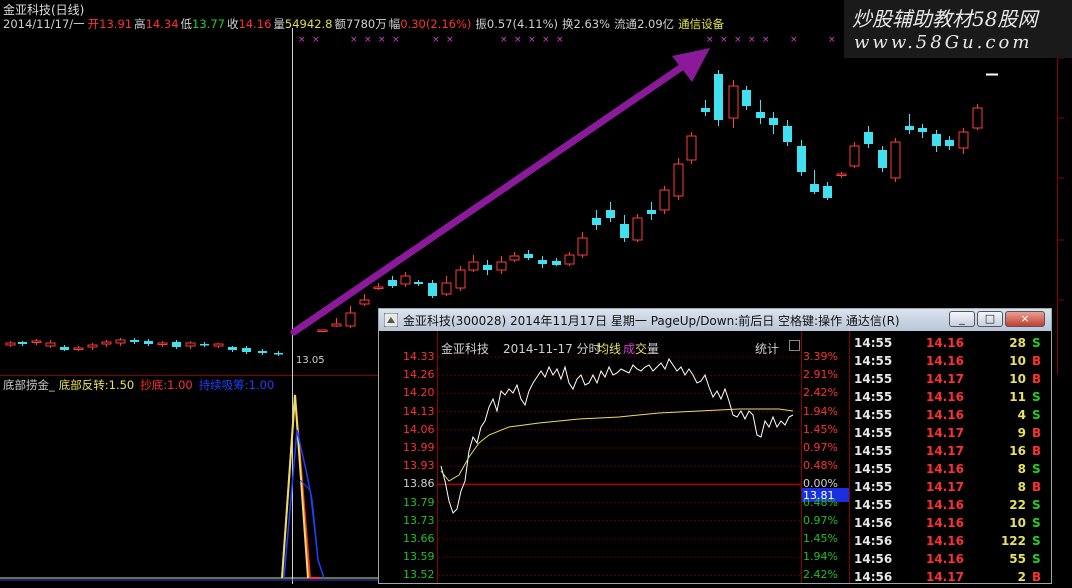  Describe the element at coordinates (522, 24) in the screenshot. I see `quote-bar-item: 0.57(4.11%)` at that location.